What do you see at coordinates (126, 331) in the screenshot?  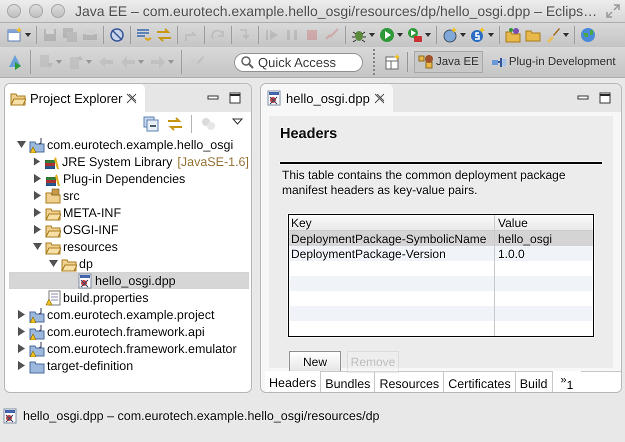 I see `tree-item: com.eurotech.framework.api` at bounding box center [126, 331].